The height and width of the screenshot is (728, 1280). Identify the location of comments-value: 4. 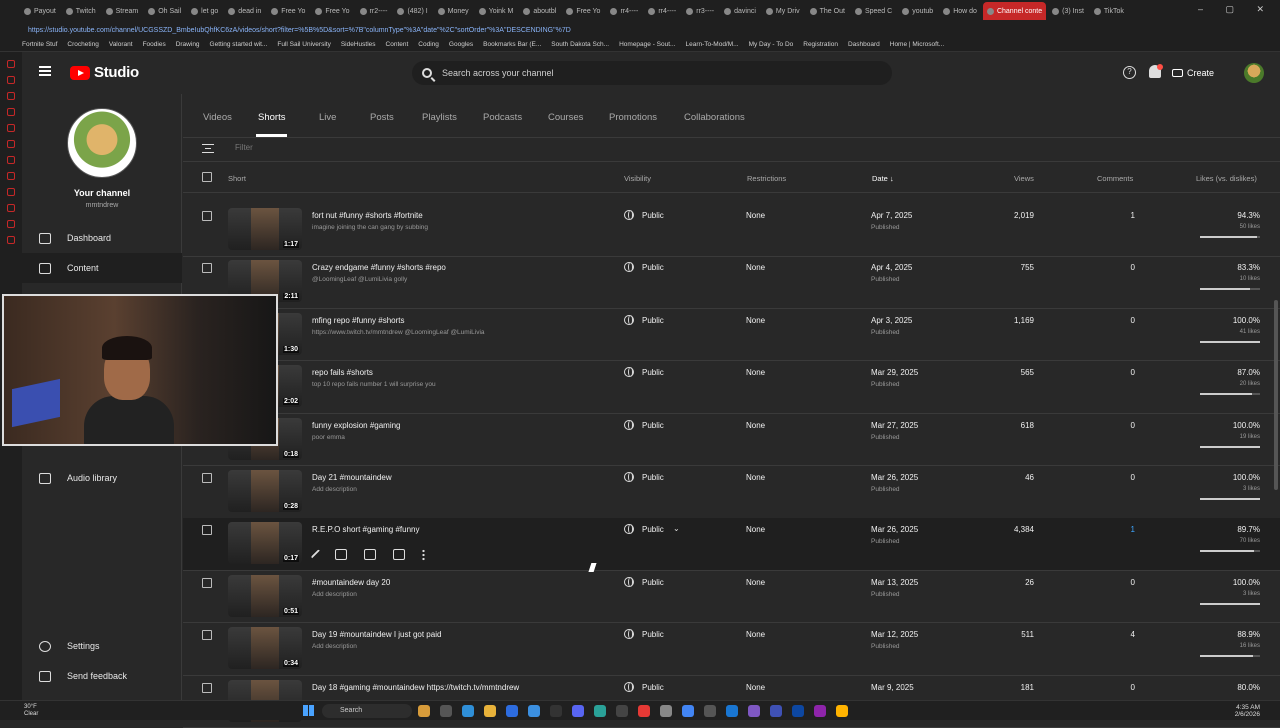
(1133, 634).